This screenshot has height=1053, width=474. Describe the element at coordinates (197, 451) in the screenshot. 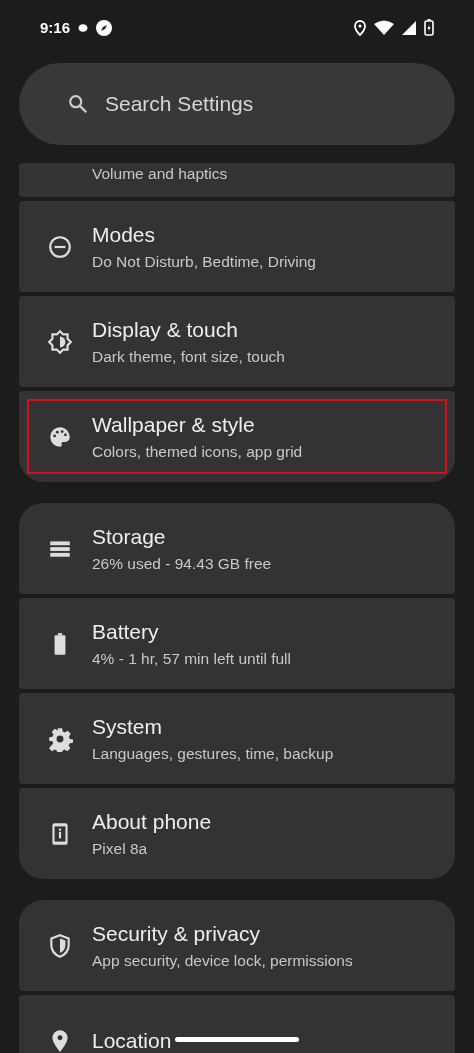

I see `item-subtitle: Colors, themed icons, app grid` at that location.